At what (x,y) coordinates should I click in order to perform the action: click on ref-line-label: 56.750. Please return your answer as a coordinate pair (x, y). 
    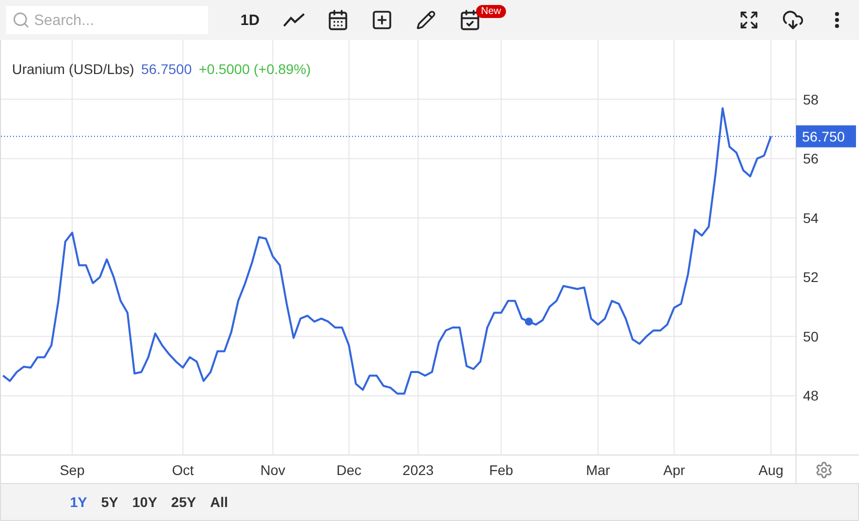
    Looking at the image, I should click on (824, 136).